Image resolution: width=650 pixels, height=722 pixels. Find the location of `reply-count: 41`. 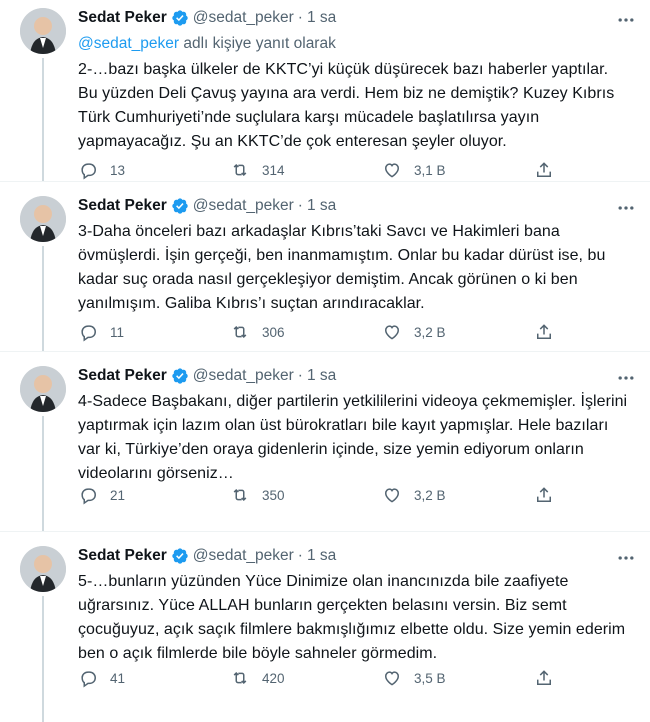

reply-count: 41 is located at coordinates (118, 678).